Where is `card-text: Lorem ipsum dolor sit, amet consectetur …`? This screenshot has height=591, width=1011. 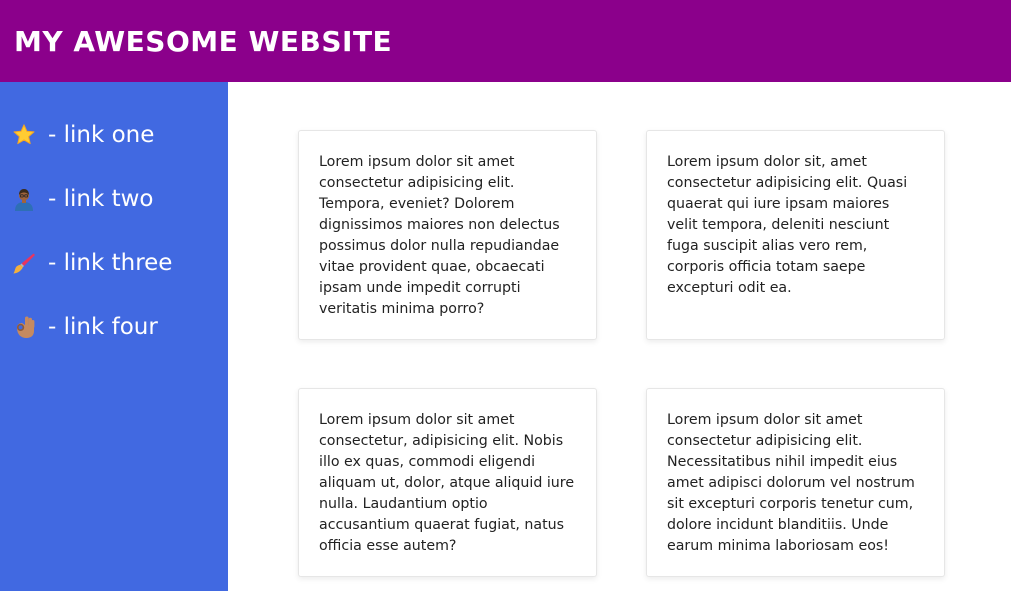 card-text: Lorem ipsum dolor sit, amet consectetur … is located at coordinates (787, 225).